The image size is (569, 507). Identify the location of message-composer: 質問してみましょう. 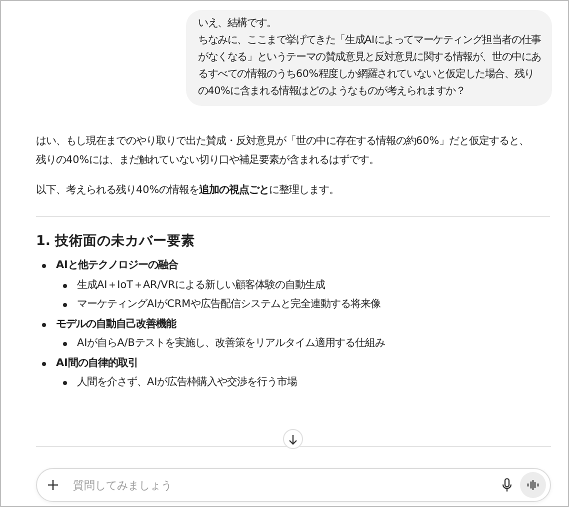
(293, 485).